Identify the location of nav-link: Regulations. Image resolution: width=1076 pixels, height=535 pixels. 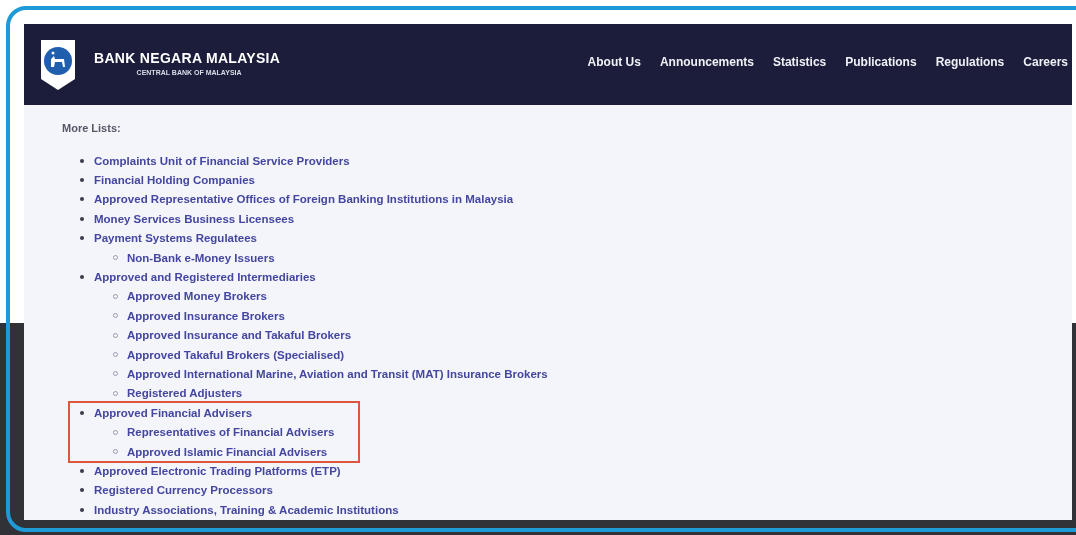
(970, 61).